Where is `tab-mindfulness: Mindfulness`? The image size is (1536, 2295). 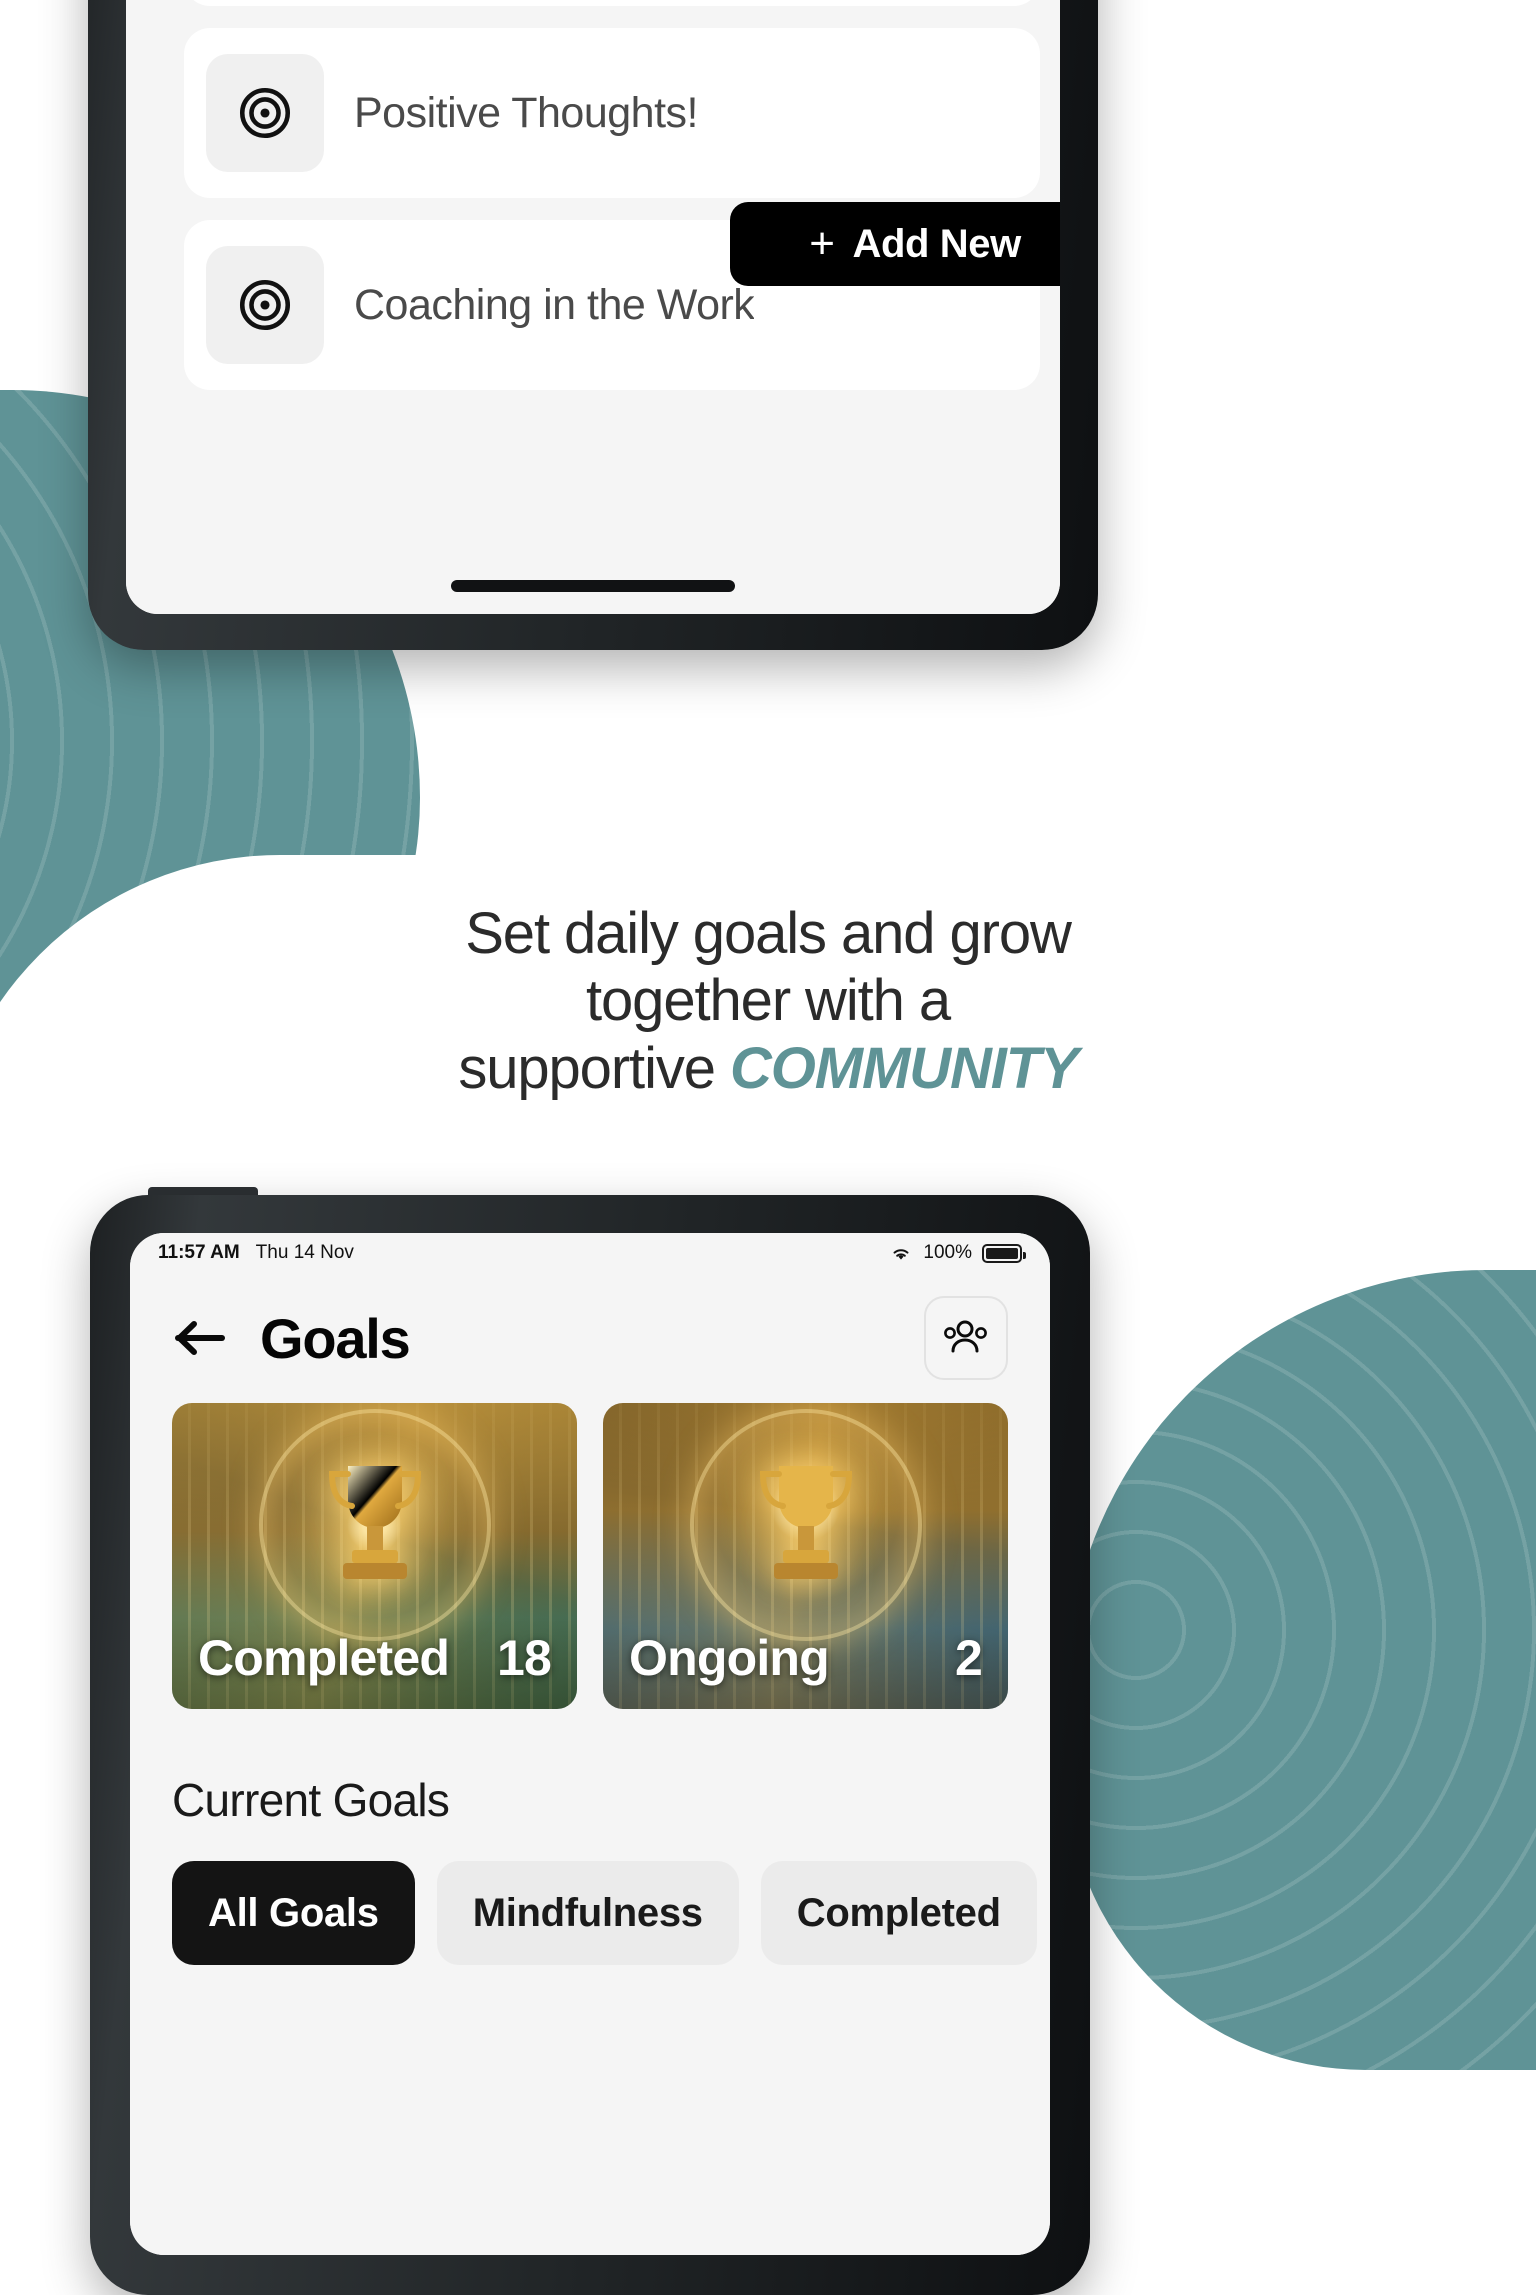 tab-mindfulness: Mindfulness is located at coordinates (587, 1913).